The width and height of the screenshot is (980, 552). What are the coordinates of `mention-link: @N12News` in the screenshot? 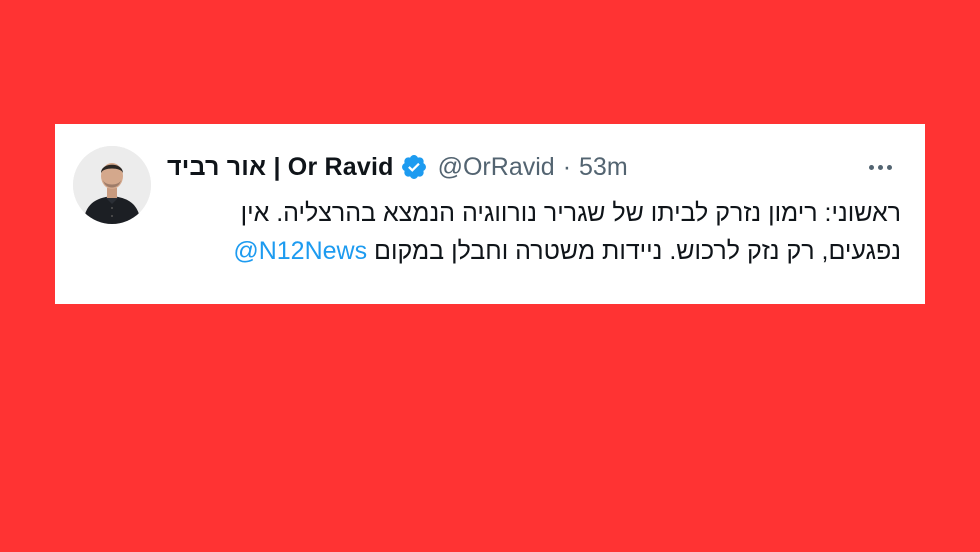 It's located at (300, 251).